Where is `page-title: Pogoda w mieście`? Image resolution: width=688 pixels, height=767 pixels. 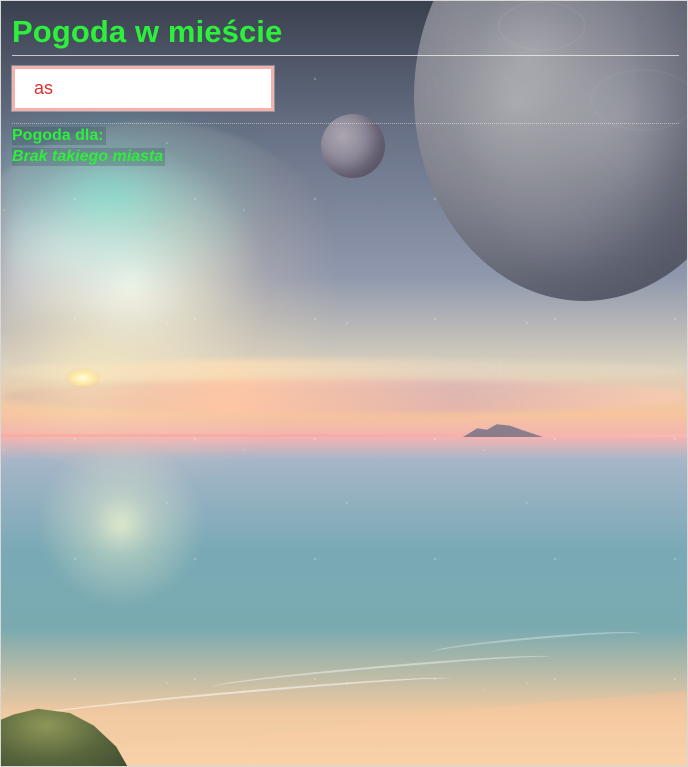
page-title: Pogoda w mieście is located at coordinates (147, 31).